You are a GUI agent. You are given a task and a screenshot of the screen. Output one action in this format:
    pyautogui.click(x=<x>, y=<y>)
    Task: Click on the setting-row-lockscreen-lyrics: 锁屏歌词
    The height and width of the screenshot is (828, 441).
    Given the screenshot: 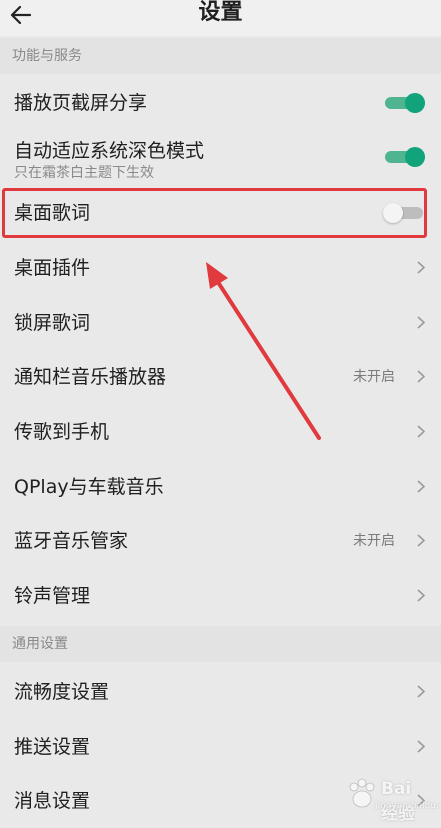 What is the action you would take?
    pyautogui.click(x=220, y=323)
    